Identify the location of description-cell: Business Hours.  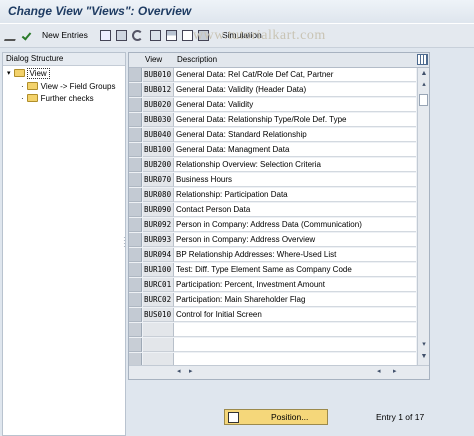
(295, 180).